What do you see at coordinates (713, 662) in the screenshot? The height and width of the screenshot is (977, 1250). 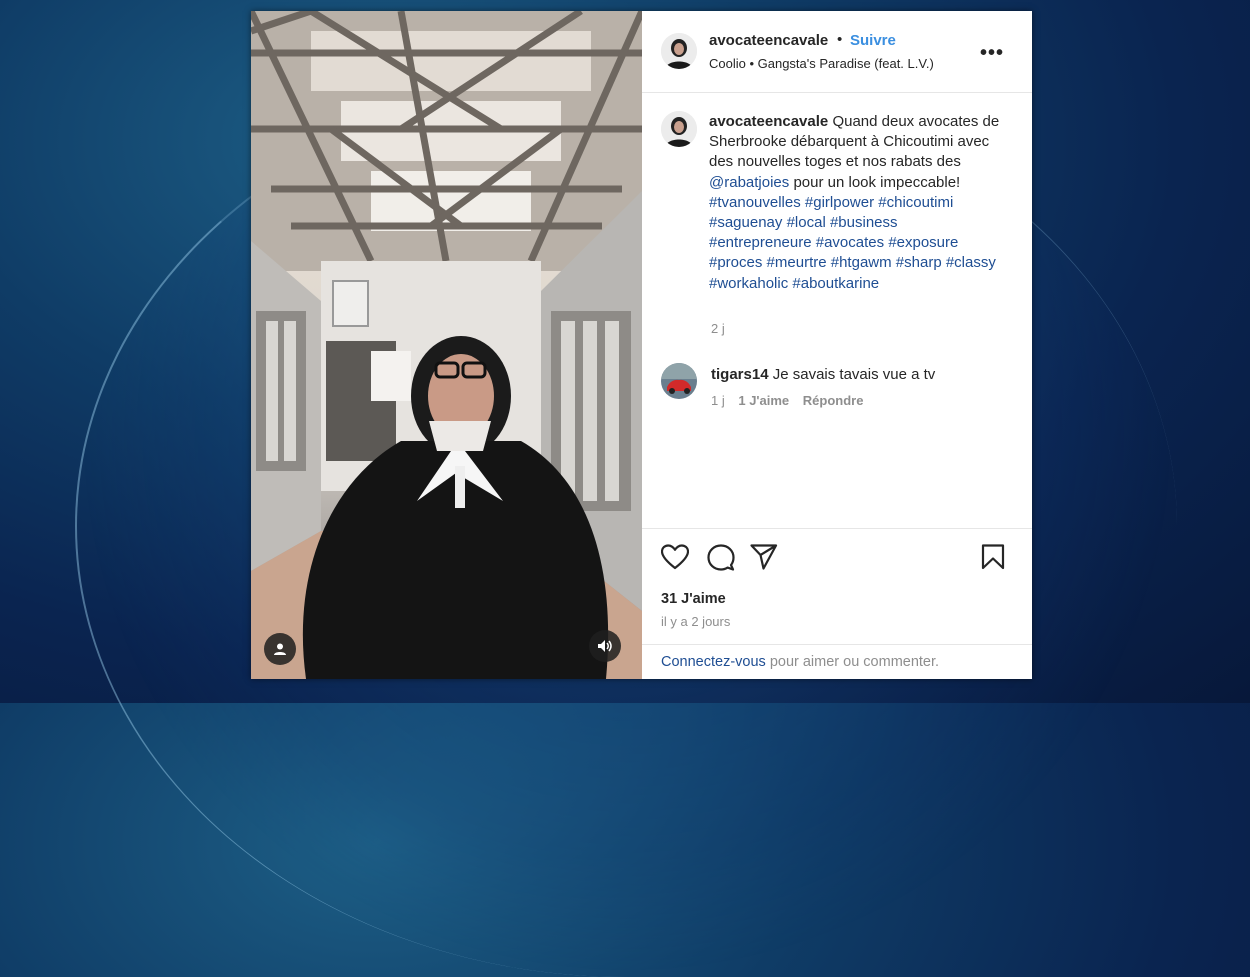 I see `login-link: Connectez-vous` at bounding box center [713, 662].